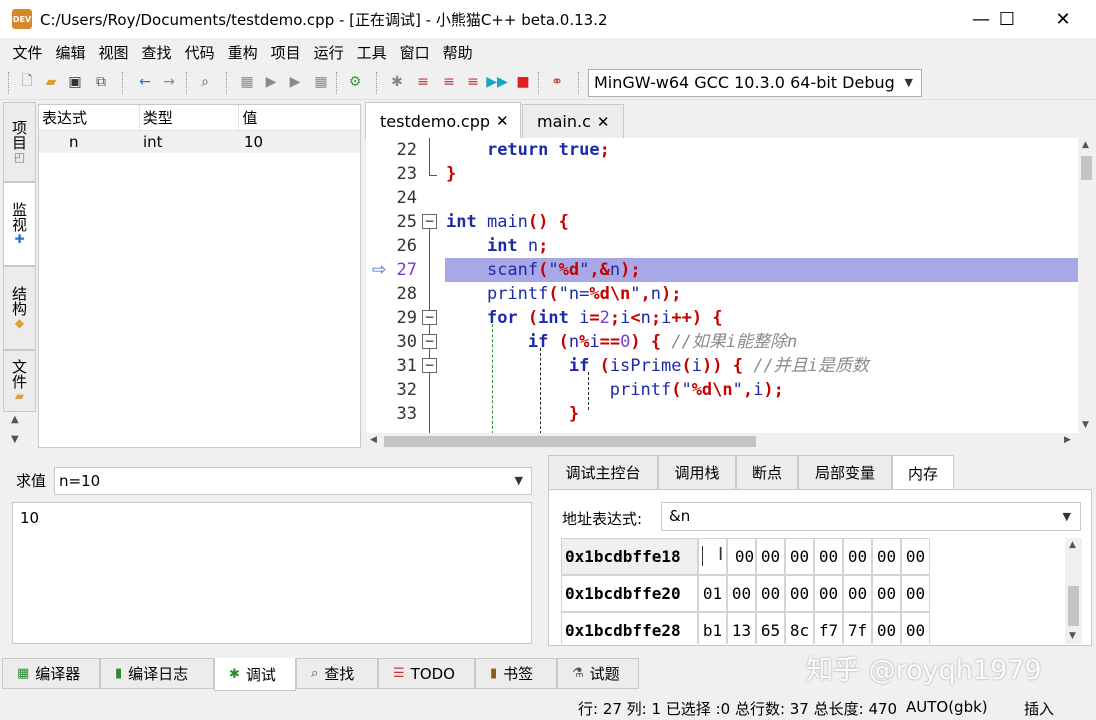 The image size is (1096, 720). What do you see at coordinates (321, 82) in the screenshot?
I see `rebuild-icon: ▦` at bounding box center [321, 82].